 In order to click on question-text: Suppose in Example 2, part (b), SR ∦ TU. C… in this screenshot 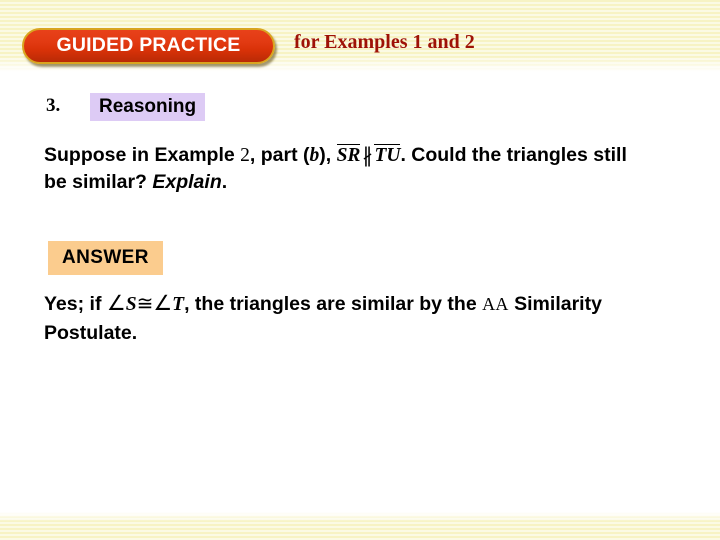, I will do `click(344, 169)`.